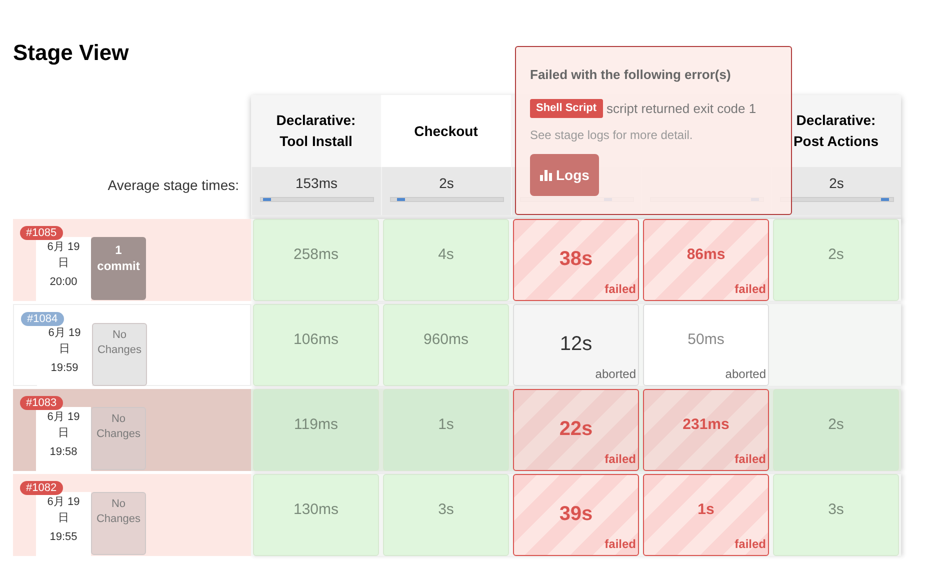 This screenshot has height=569, width=937. I want to click on stage-cell: 1s, so click(446, 430).